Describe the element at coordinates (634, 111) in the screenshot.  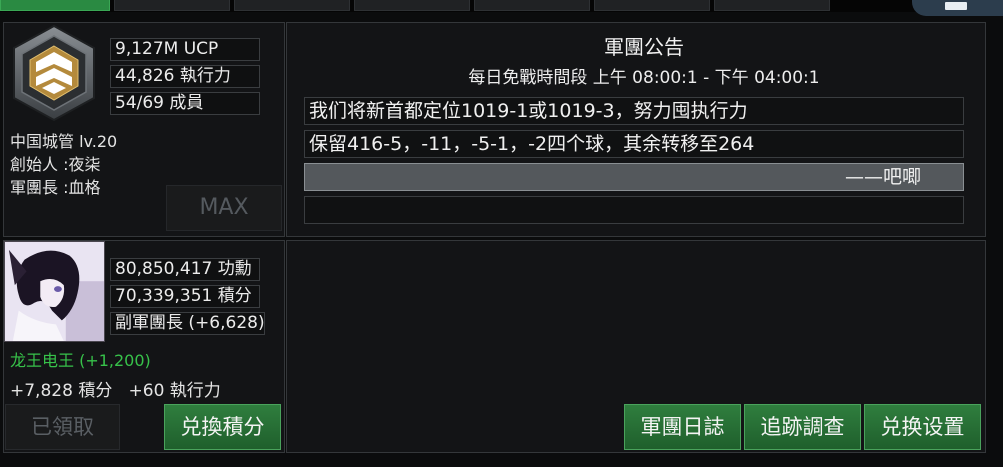
I see `notice-line-1: 我们将新首都定位1019-1或1019-3，努力囤执行力` at that location.